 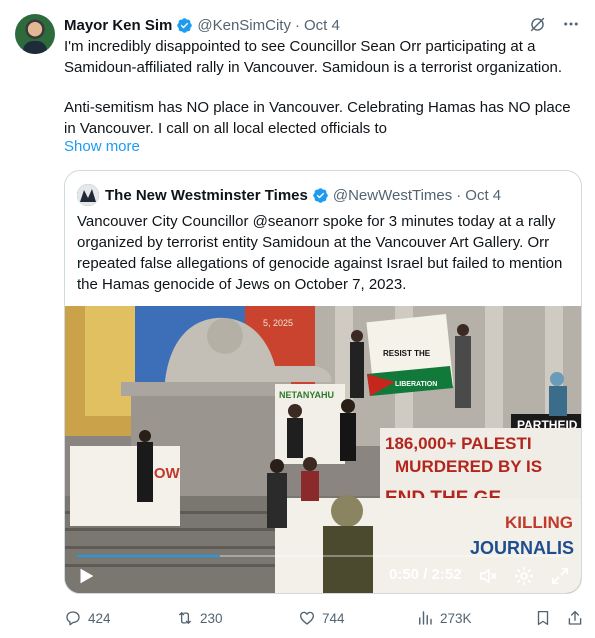 What do you see at coordinates (425, 574) in the screenshot?
I see `video-time: 0:50 / 2:52` at bounding box center [425, 574].